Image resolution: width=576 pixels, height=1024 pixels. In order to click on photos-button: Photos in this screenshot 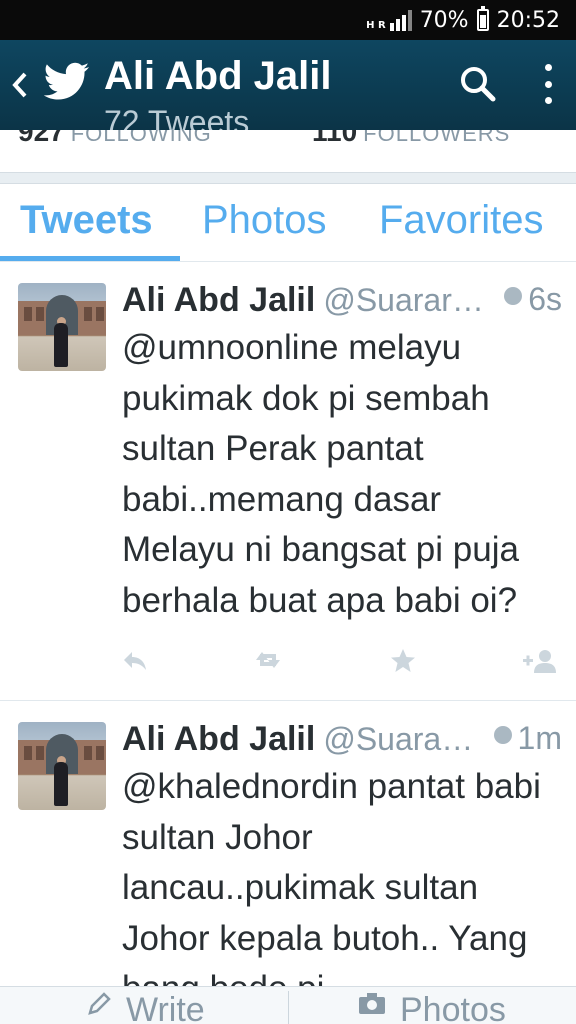, I will do `click(432, 1005)`.